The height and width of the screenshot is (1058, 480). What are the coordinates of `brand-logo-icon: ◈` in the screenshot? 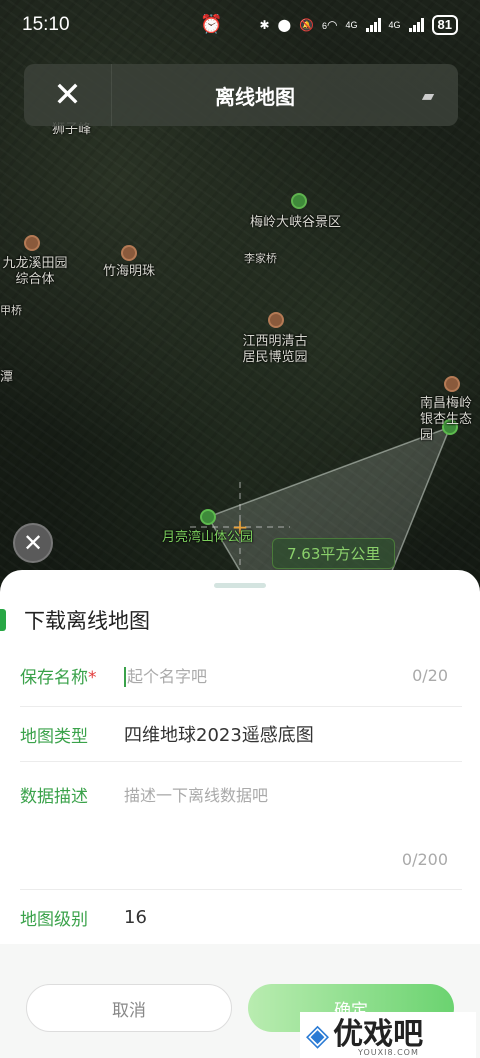 It's located at (318, 1035).